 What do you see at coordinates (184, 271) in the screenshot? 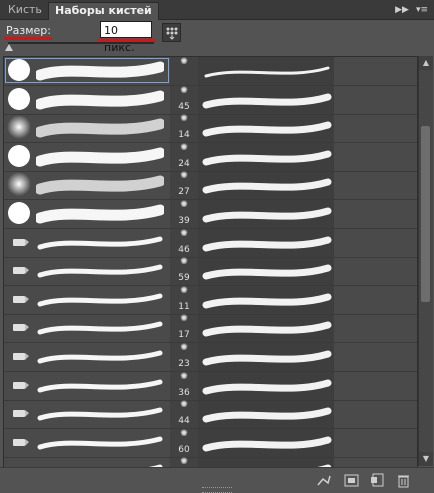
I see `brush-size-cell: ✺ 59` at bounding box center [184, 271].